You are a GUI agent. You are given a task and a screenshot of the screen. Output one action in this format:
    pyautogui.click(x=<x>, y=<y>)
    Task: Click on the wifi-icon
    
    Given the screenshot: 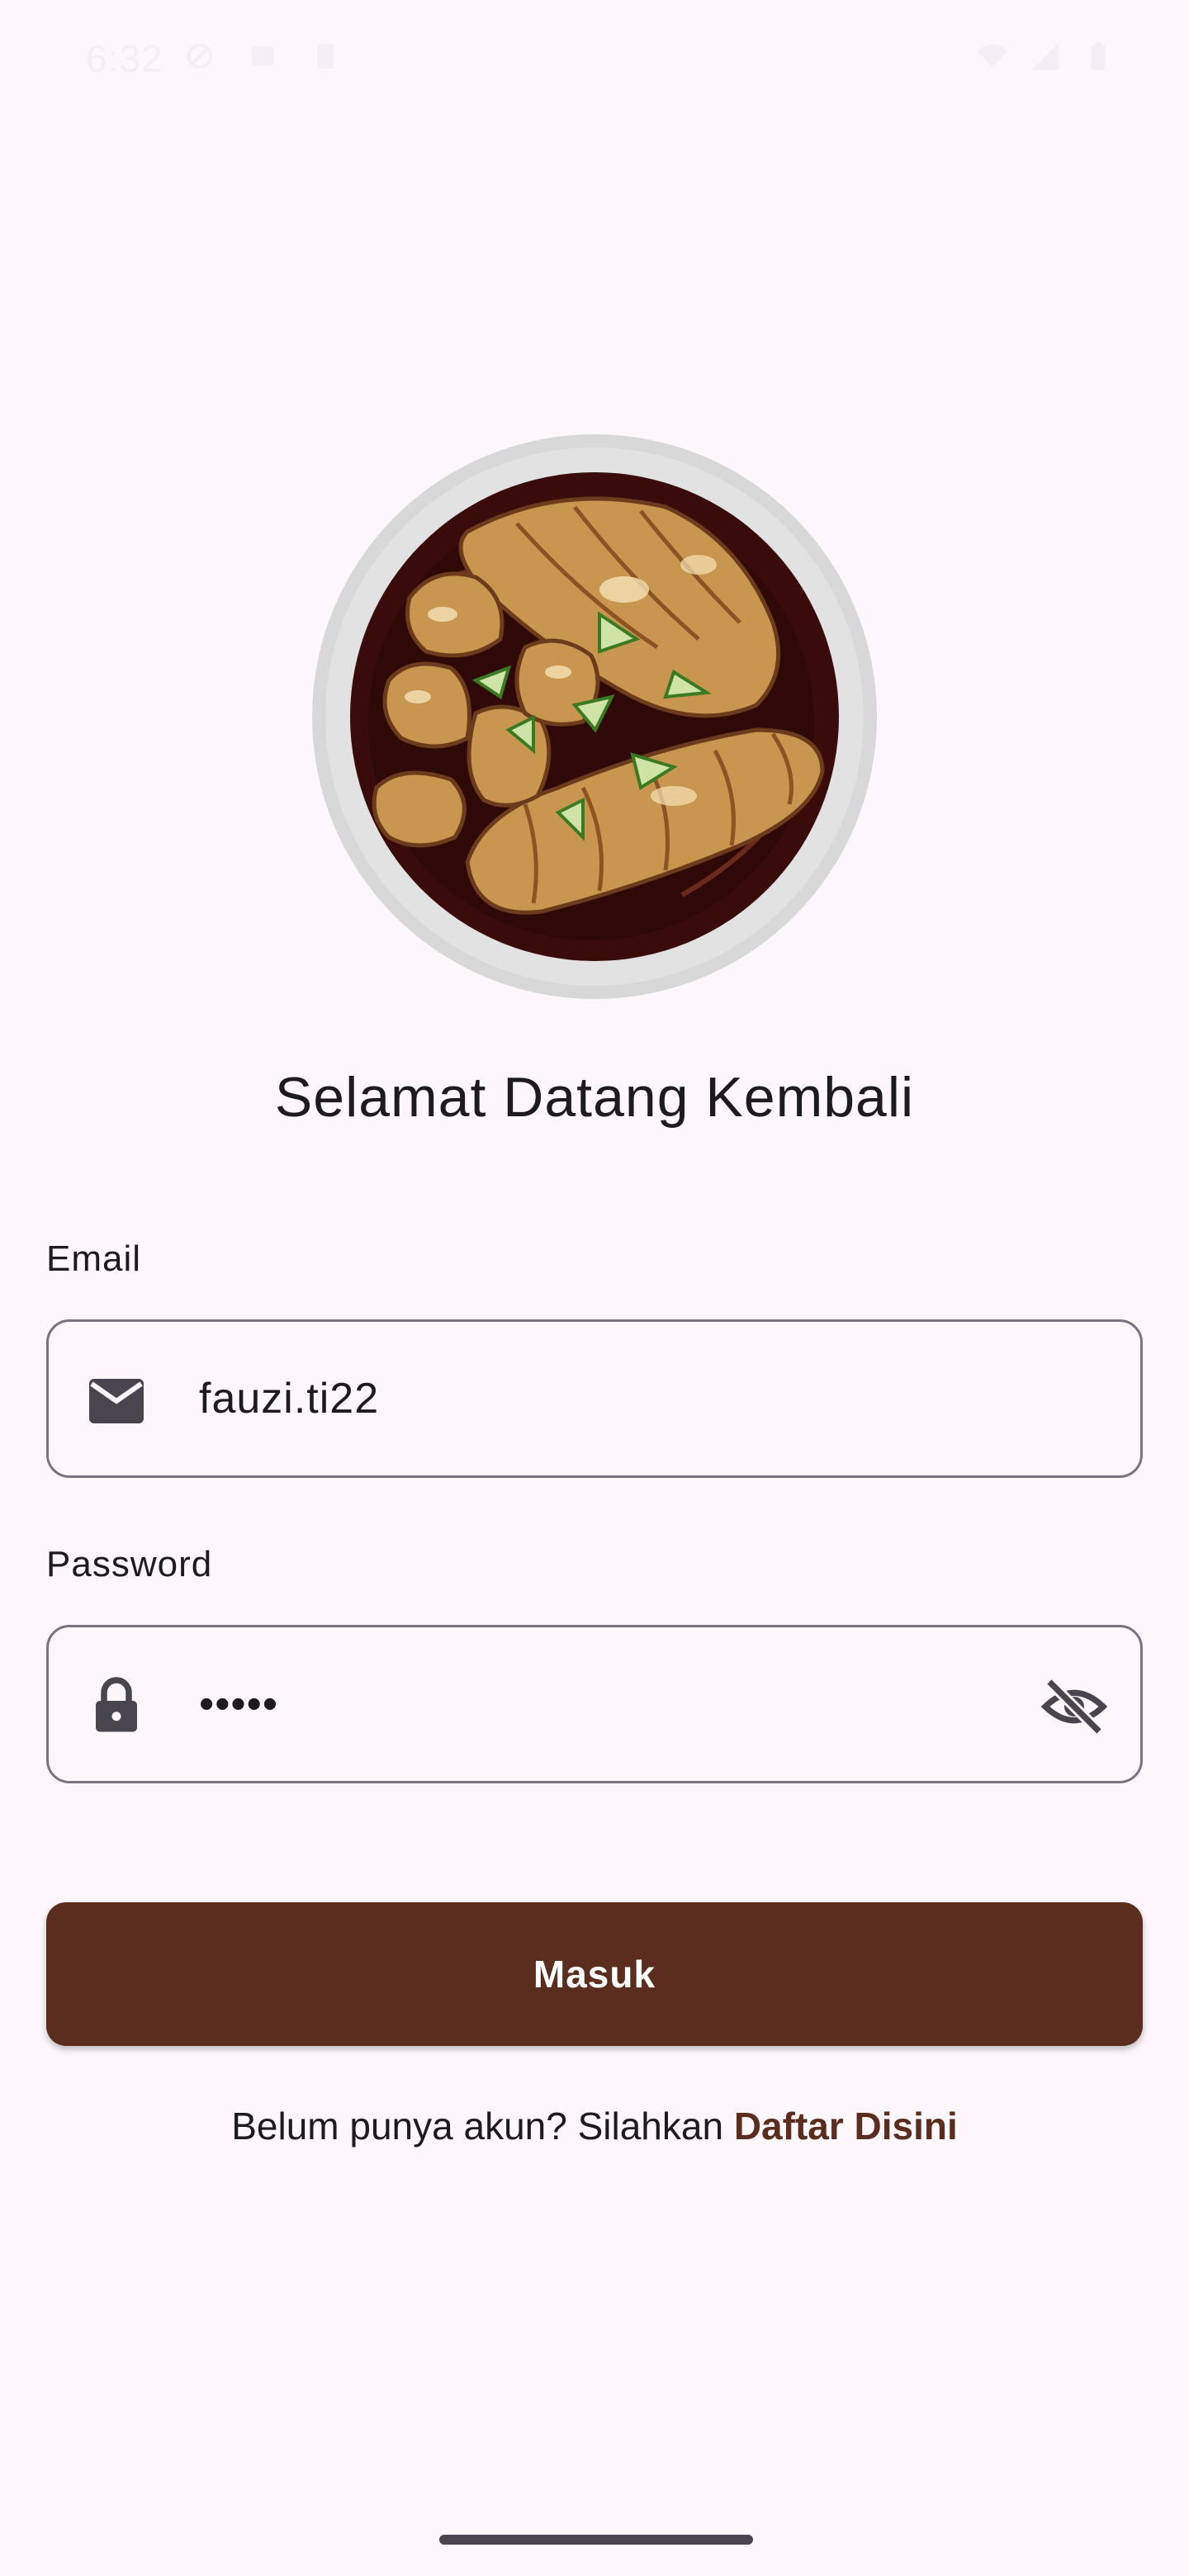 What is the action you would take?
    pyautogui.click(x=992, y=56)
    